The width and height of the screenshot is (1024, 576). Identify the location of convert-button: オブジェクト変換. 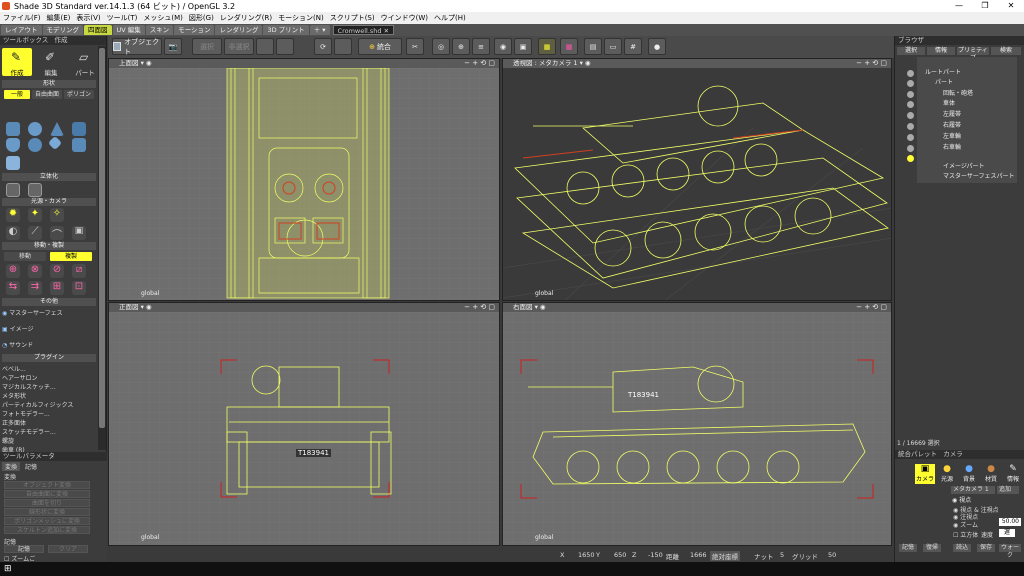
(47, 485).